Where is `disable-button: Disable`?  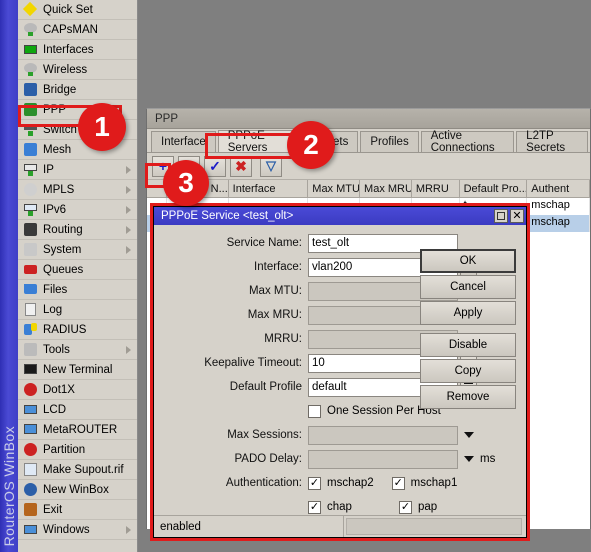 disable-button: Disable is located at coordinates (468, 345).